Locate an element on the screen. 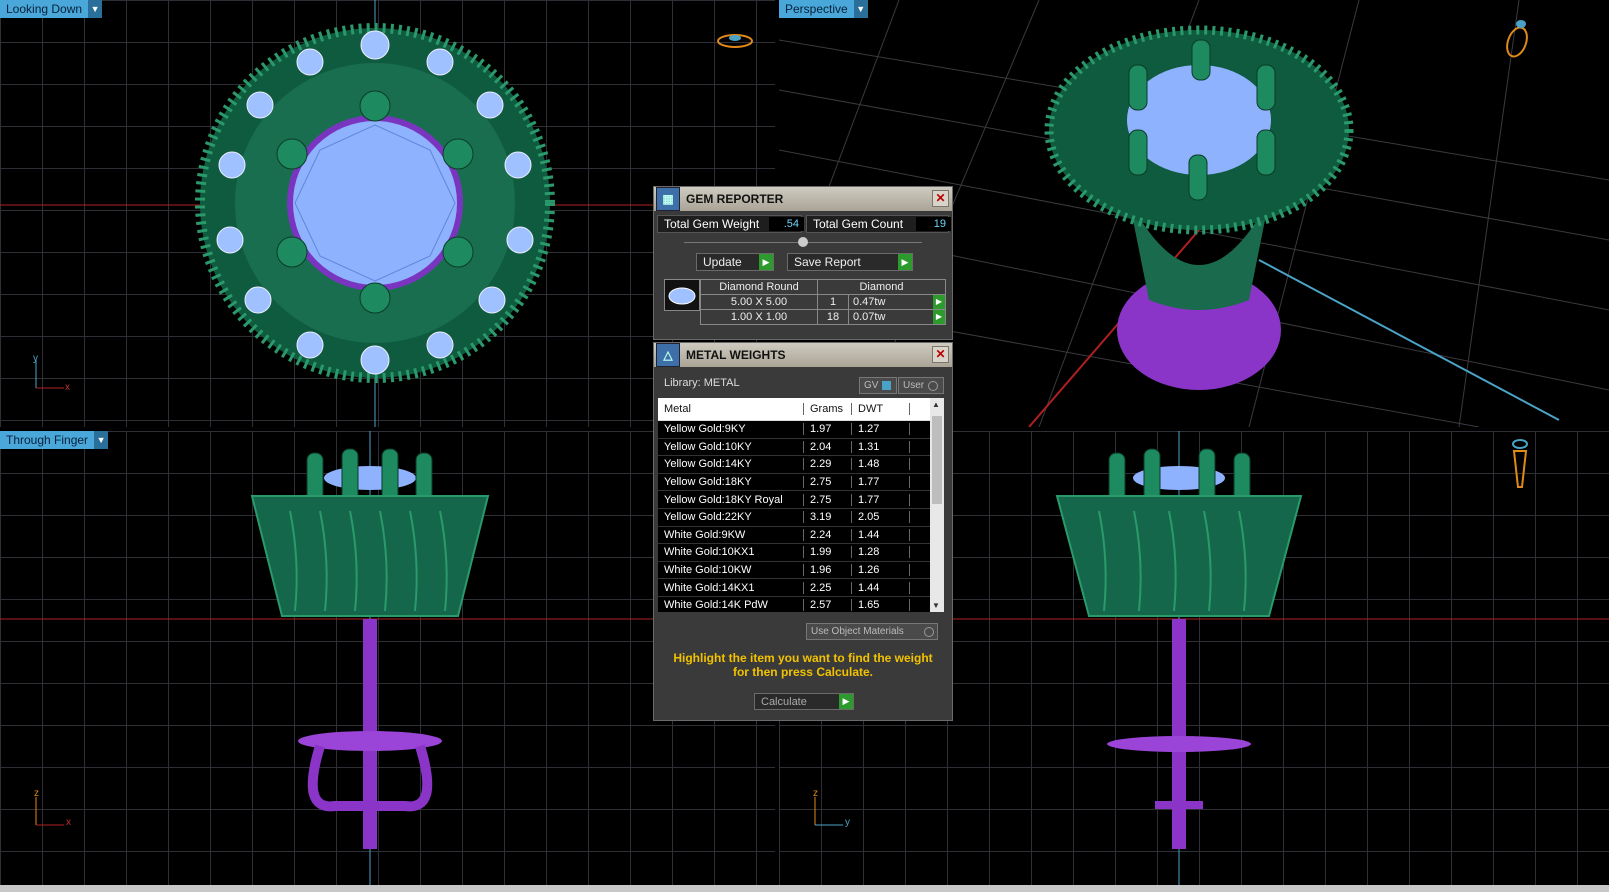 The image size is (1609, 892). cell-dwt: 1.26 is located at coordinates (881, 570).